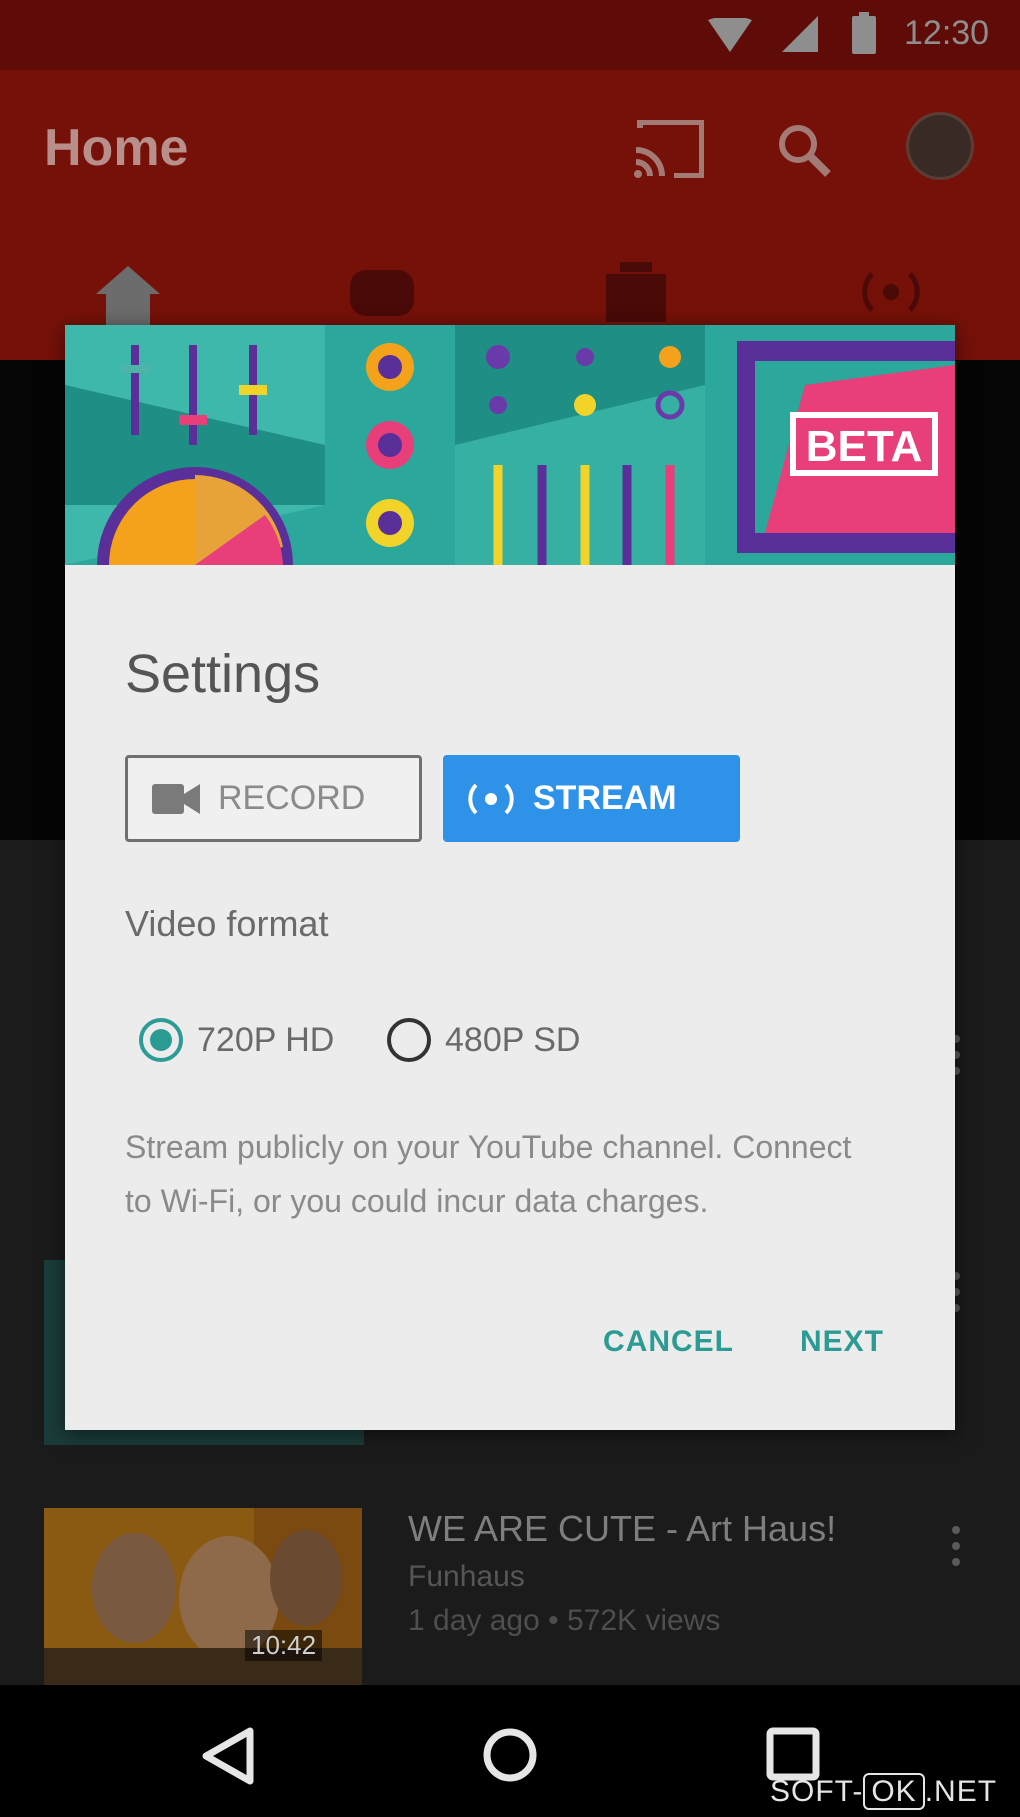 The image size is (1020, 1817). What do you see at coordinates (864, 446) in the screenshot?
I see `beta-badge: BETA` at bounding box center [864, 446].